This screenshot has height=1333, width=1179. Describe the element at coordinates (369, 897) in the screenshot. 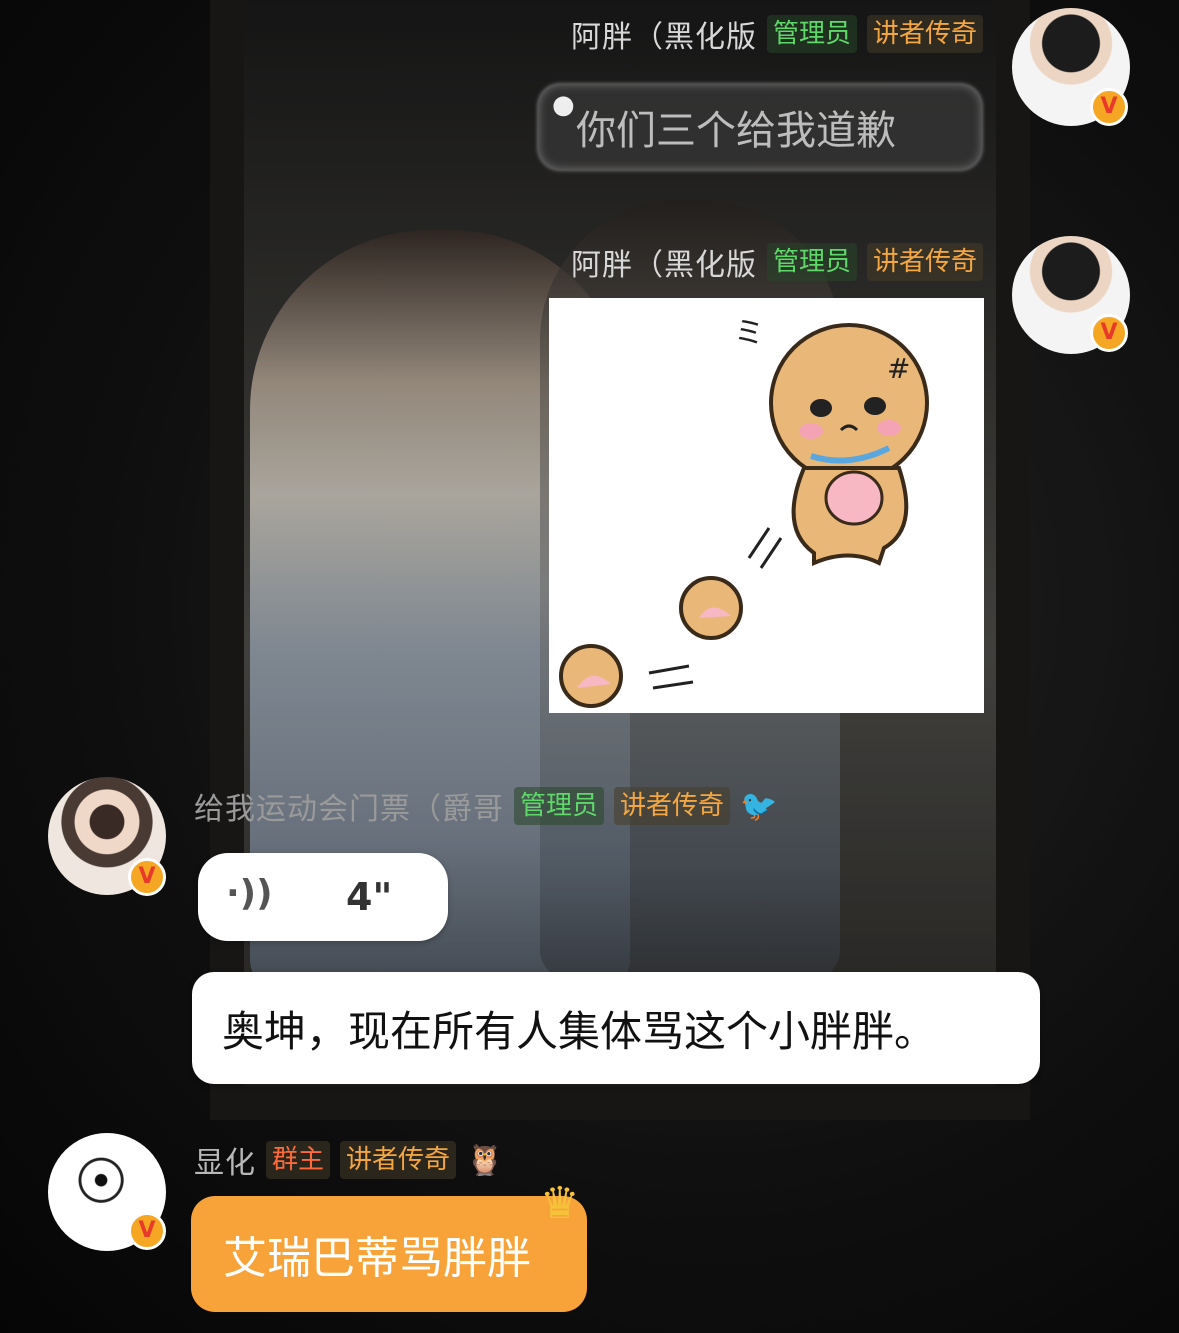

I see `voice-duration: 4"` at that location.